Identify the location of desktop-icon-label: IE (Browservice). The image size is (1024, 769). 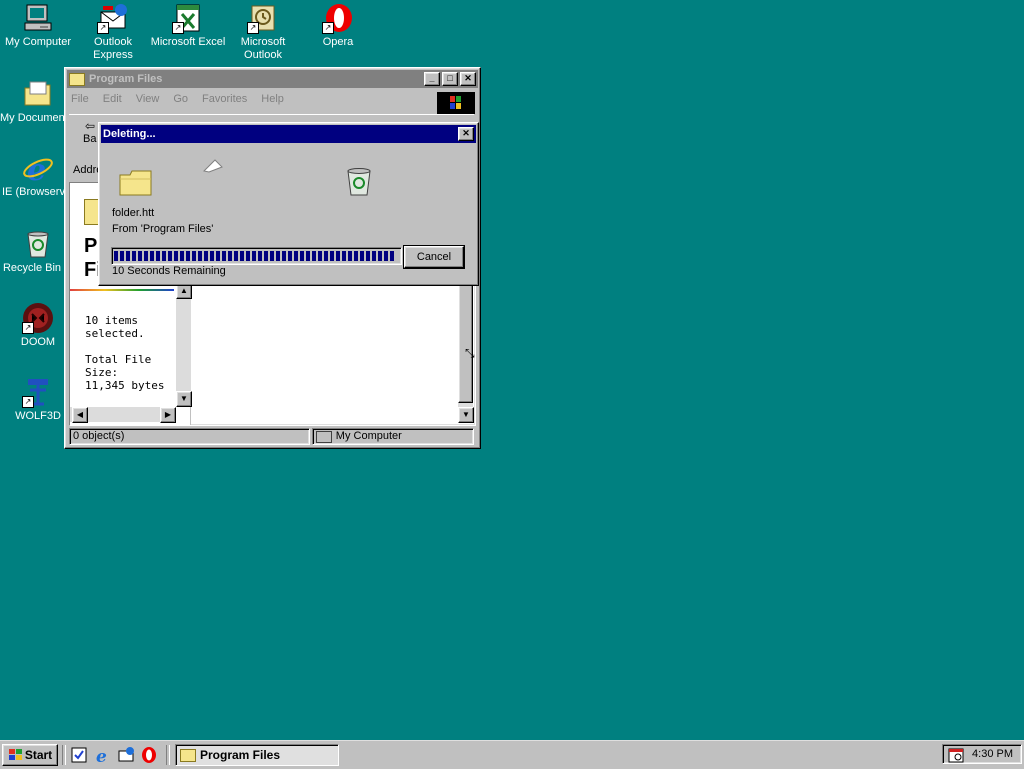
(35, 192).